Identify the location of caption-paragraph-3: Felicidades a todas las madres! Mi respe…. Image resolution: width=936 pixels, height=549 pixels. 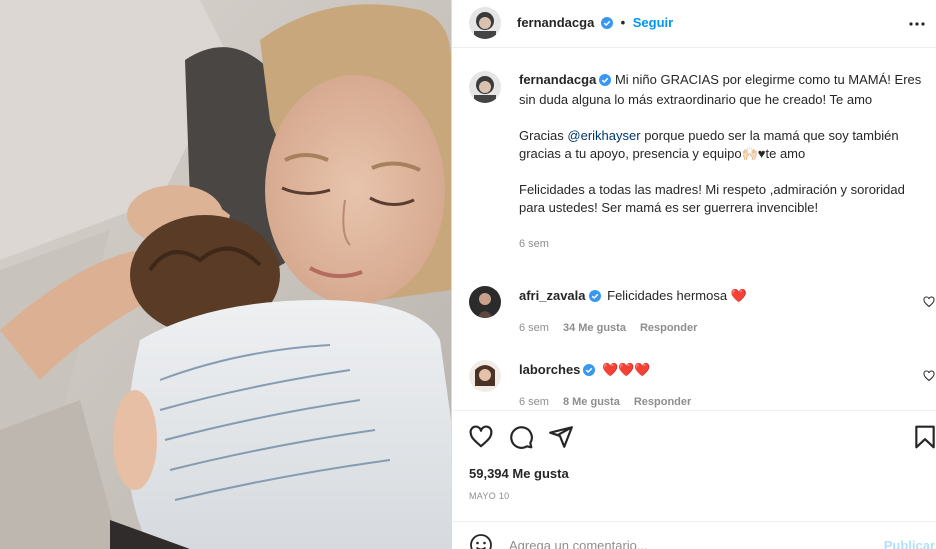
(712, 198).